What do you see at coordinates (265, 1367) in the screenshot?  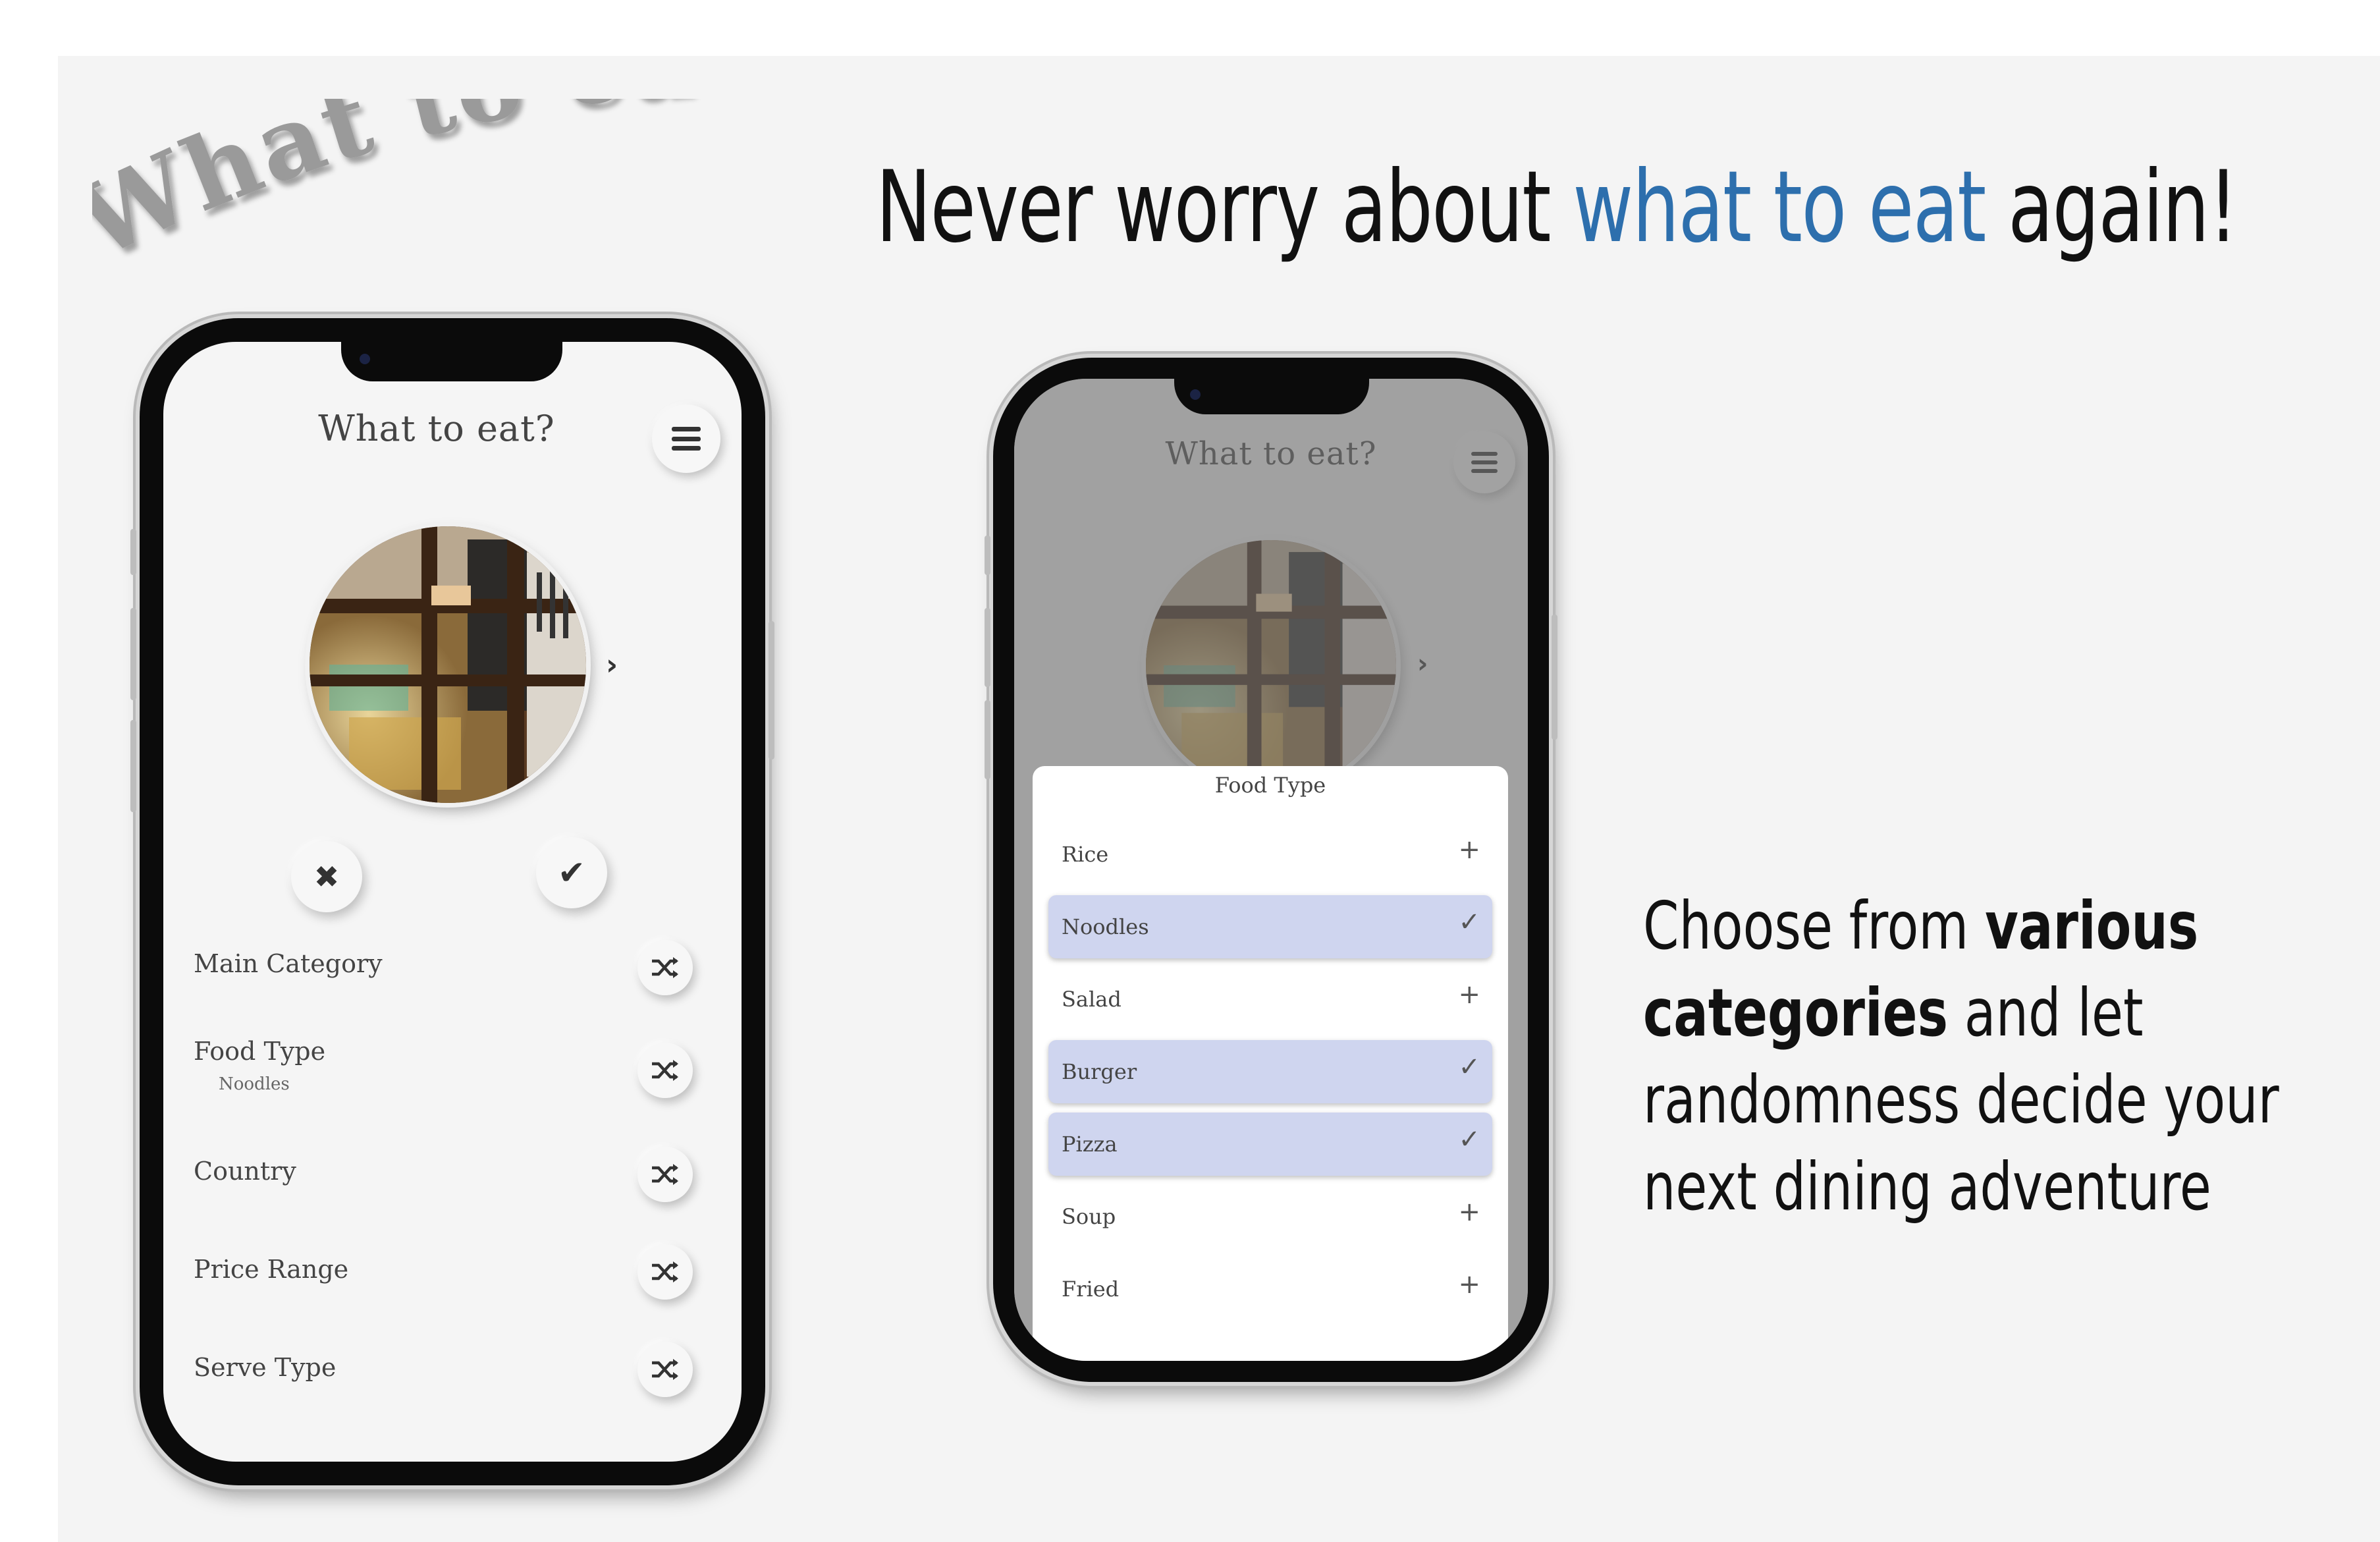 I see `category-label: Serve Type` at bounding box center [265, 1367].